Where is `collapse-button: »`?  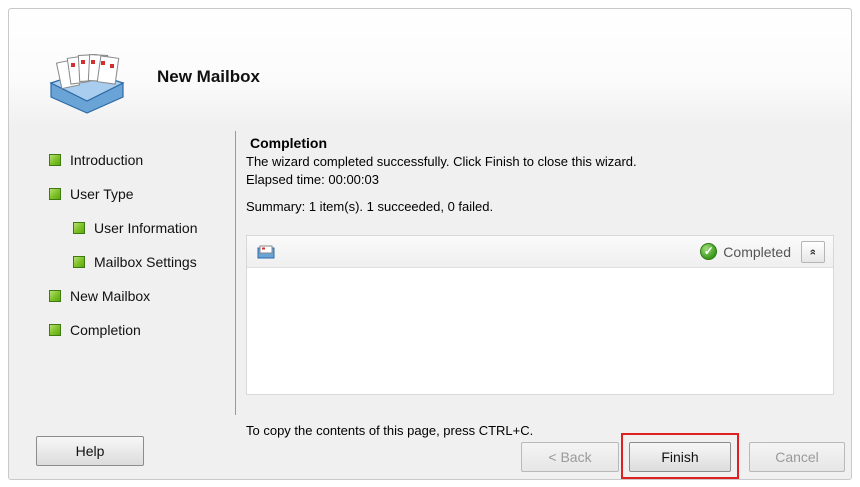 collapse-button: » is located at coordinates (813, 252).